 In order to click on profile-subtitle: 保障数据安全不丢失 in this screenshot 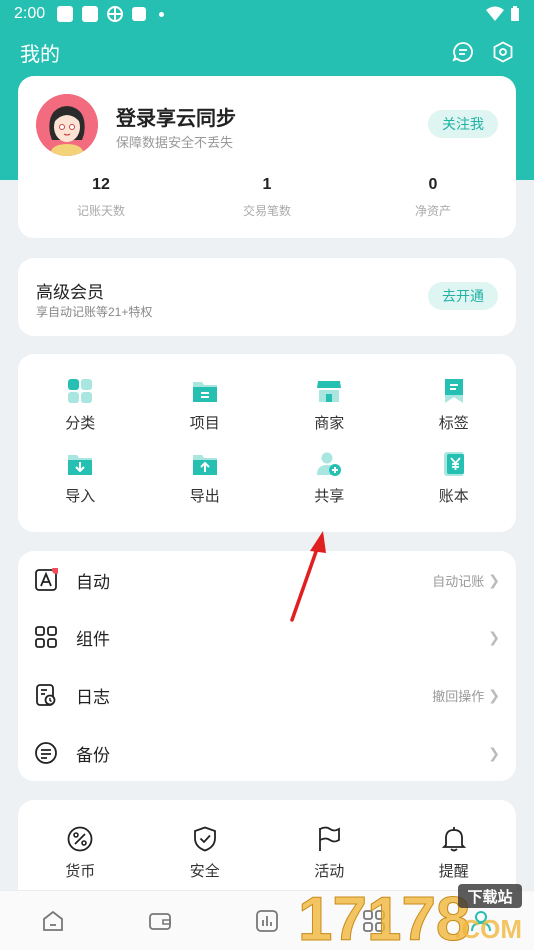, I will do `click(175, 142)`.